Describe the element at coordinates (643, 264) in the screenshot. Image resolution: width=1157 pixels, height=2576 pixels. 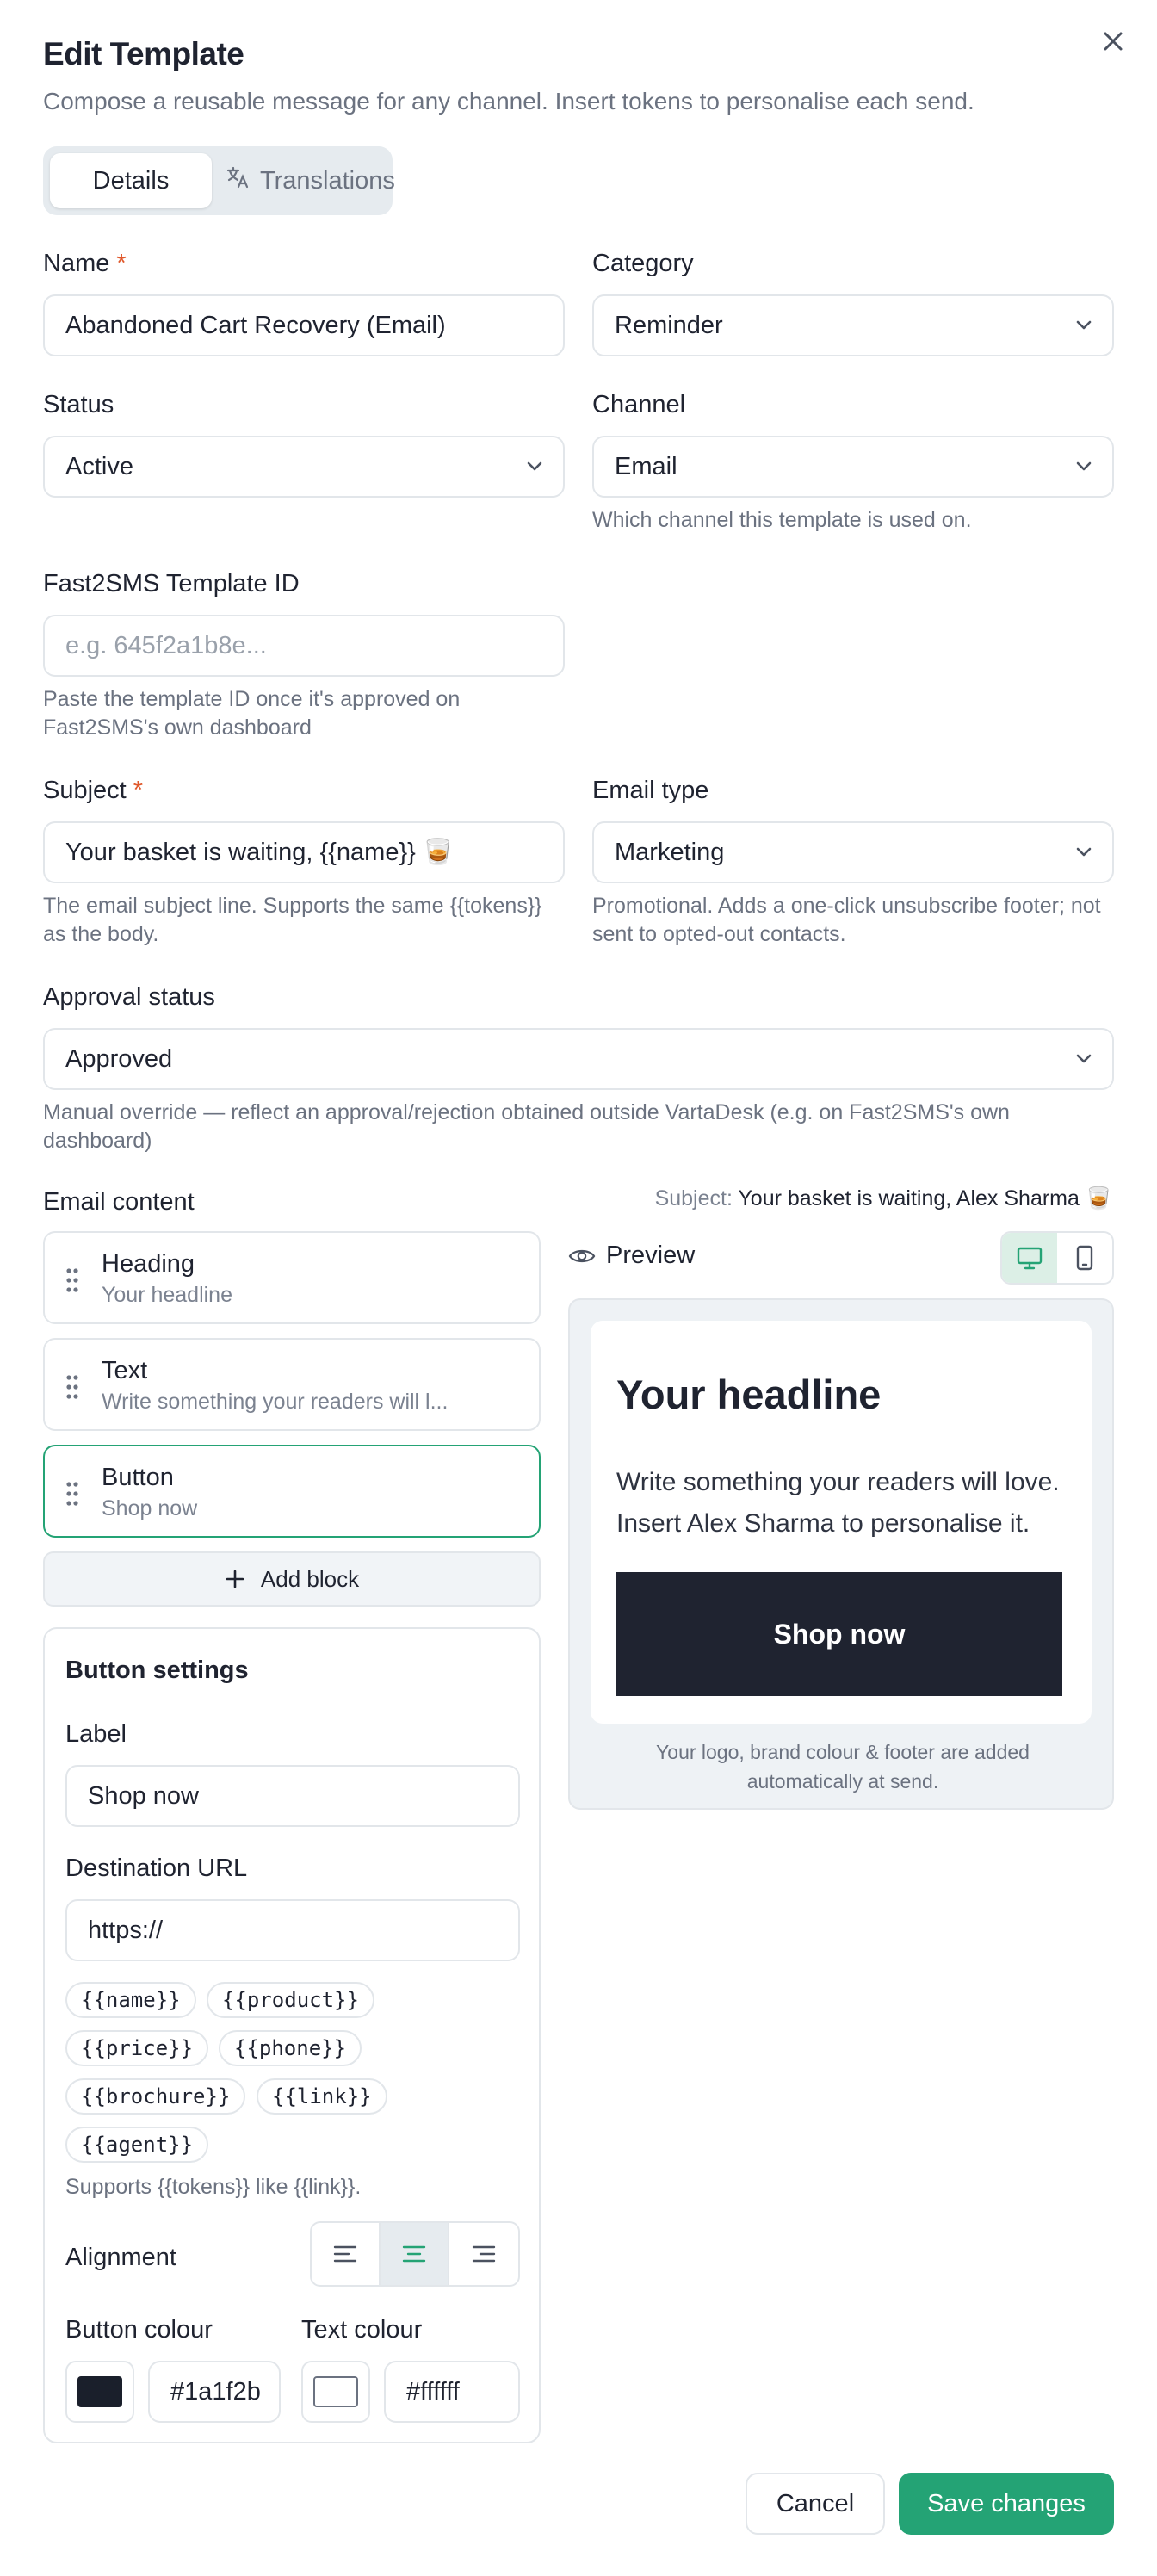
I see `category-label: Category` at that location.